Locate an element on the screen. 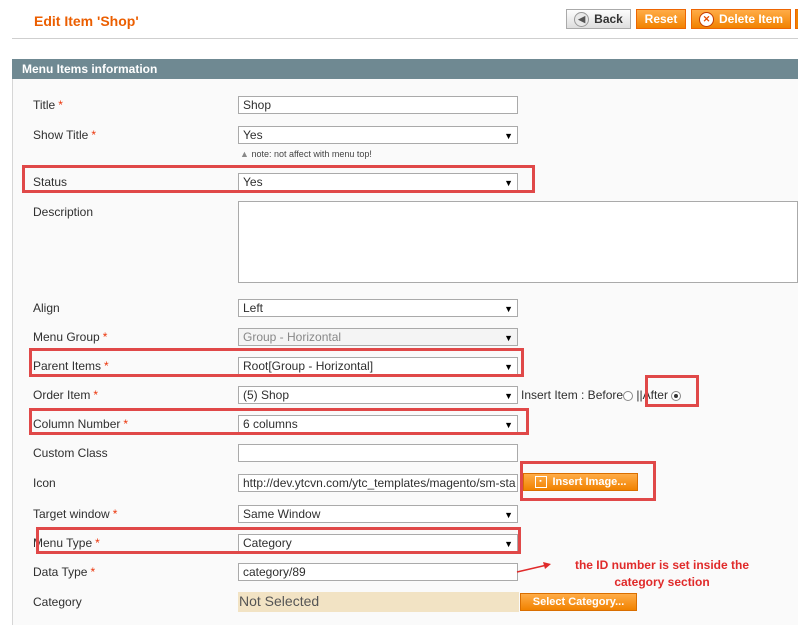 This screenshot has height=625, width=798. menu-type-highlight-box is located at coordinates (278, 540).